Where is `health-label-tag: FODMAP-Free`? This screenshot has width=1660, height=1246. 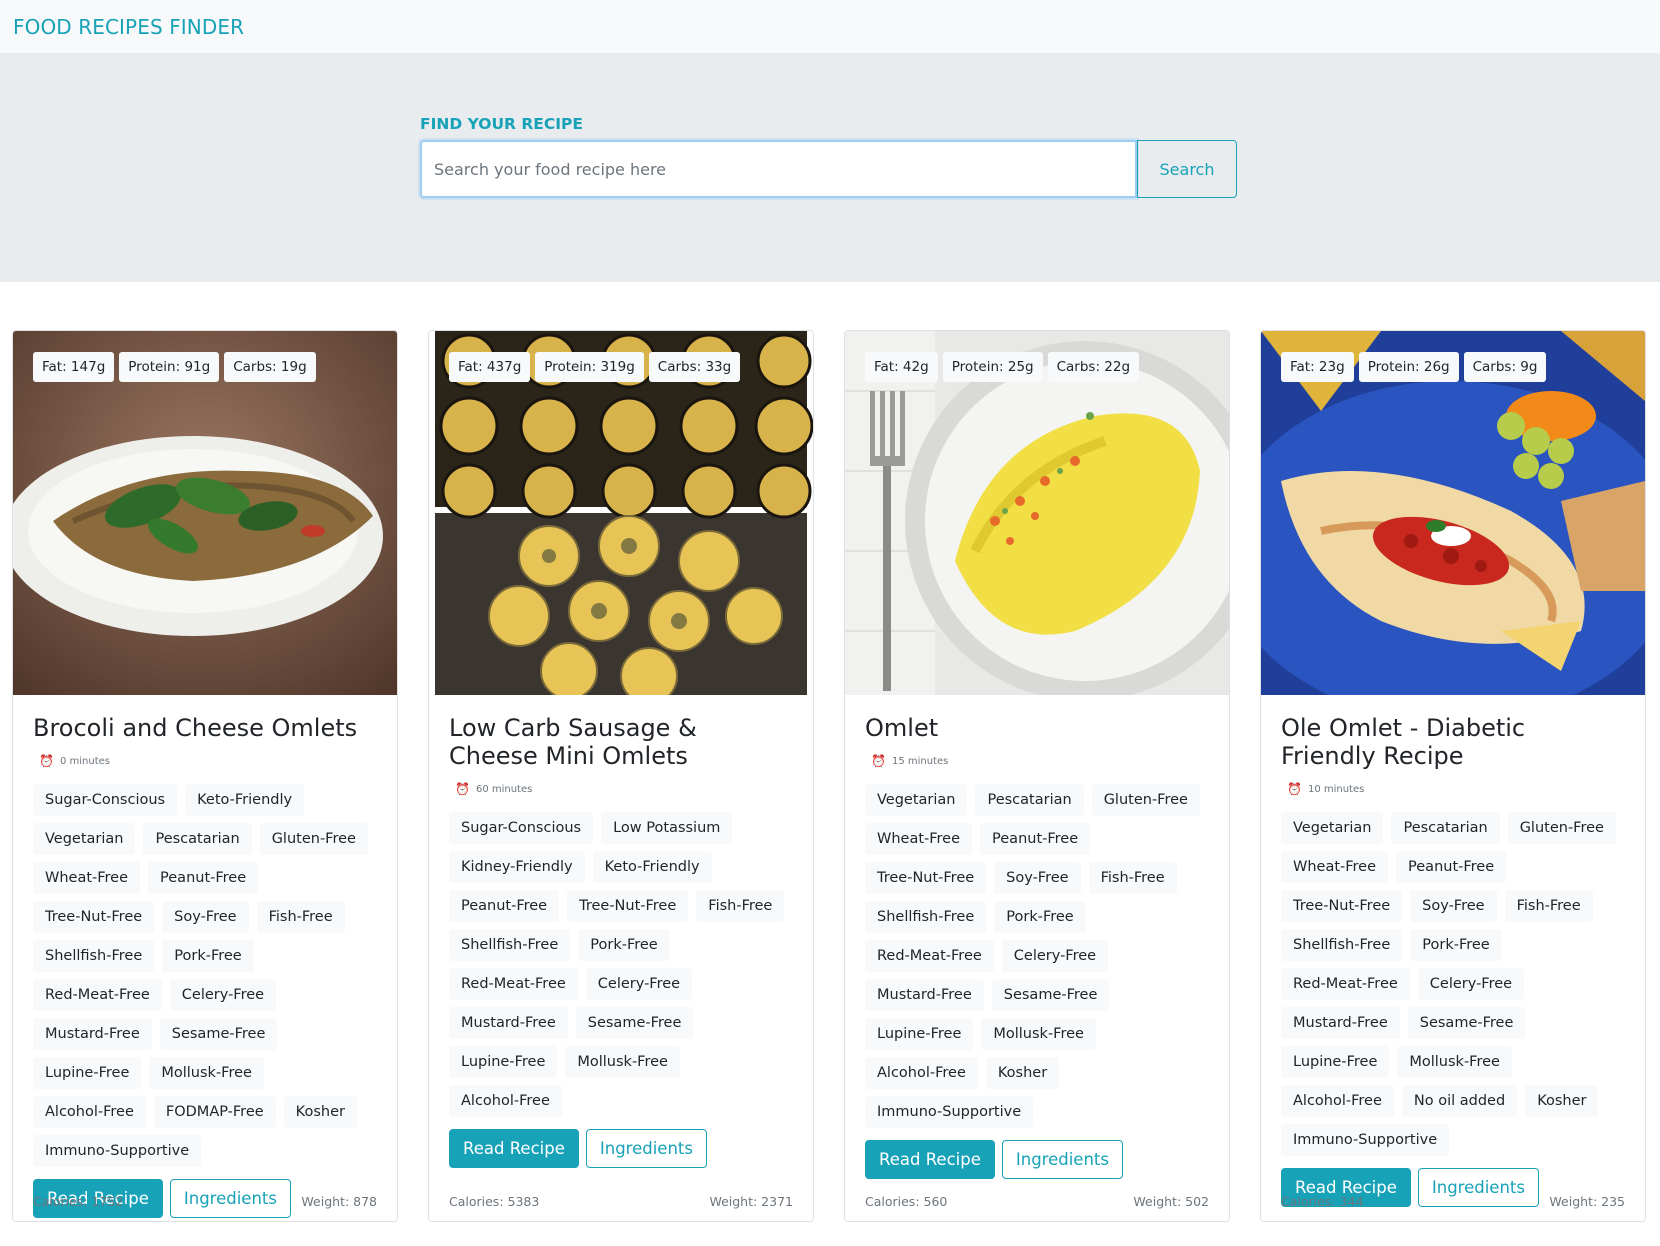 health-label-tag: FODMAP-Free is located at coordinates (214, 1112).